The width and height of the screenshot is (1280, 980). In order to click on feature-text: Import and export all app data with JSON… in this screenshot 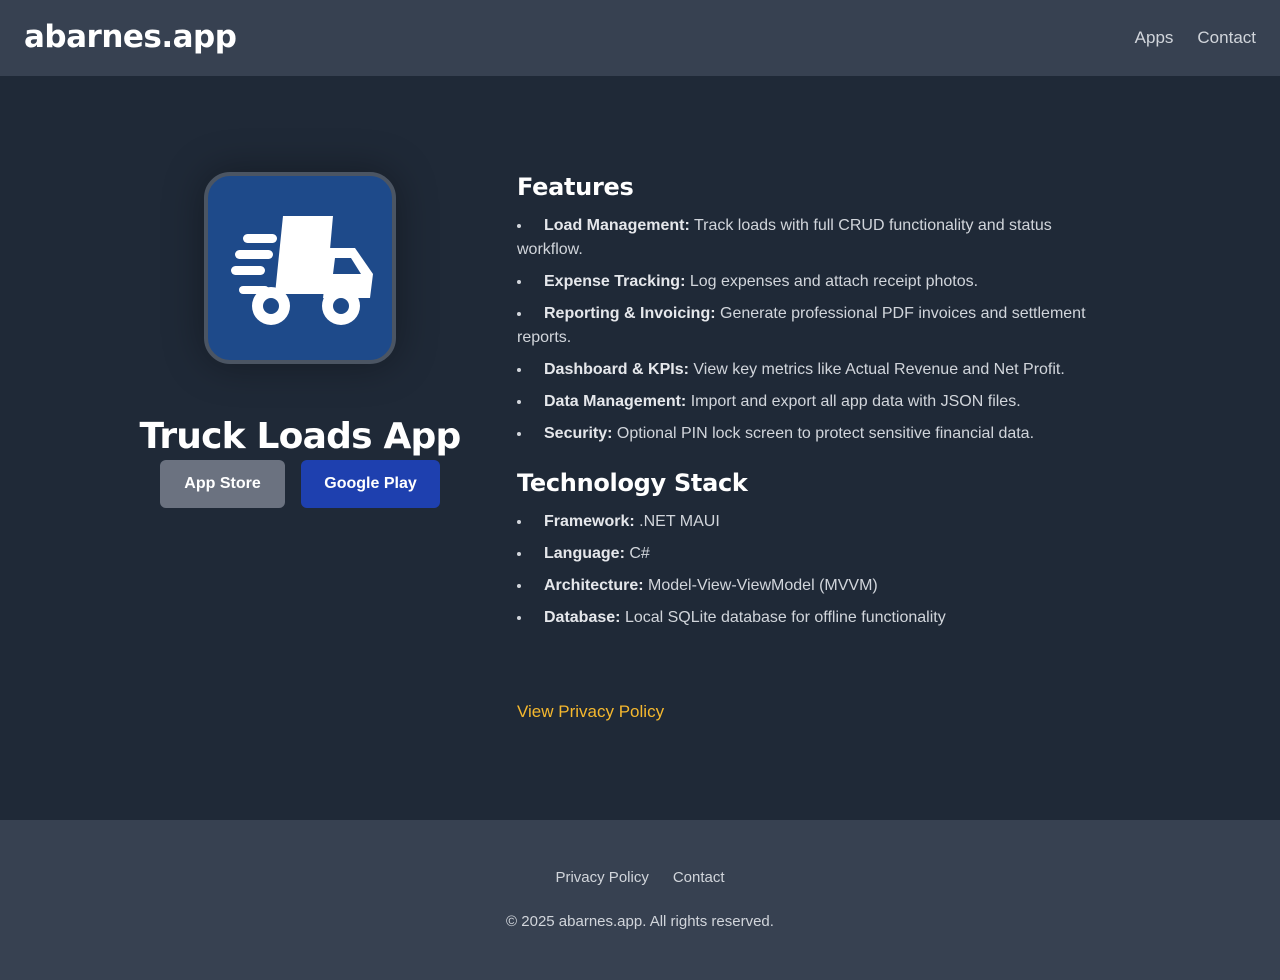, I will do `click(855, 401)`.